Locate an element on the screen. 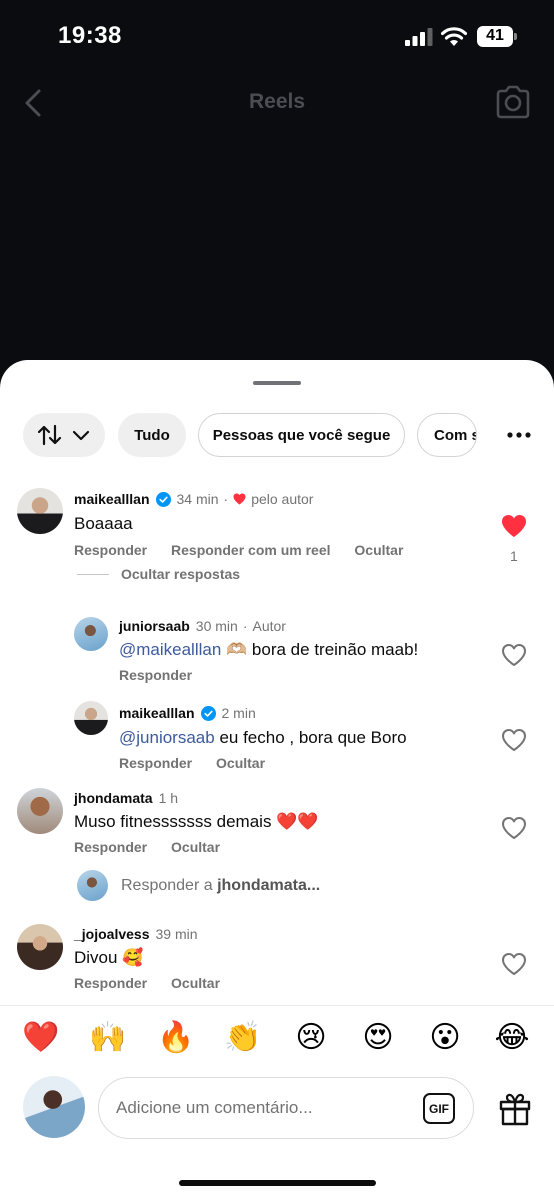 This screenshot has width=554, height=1199. thread-line is located at coordinates (93, 574).